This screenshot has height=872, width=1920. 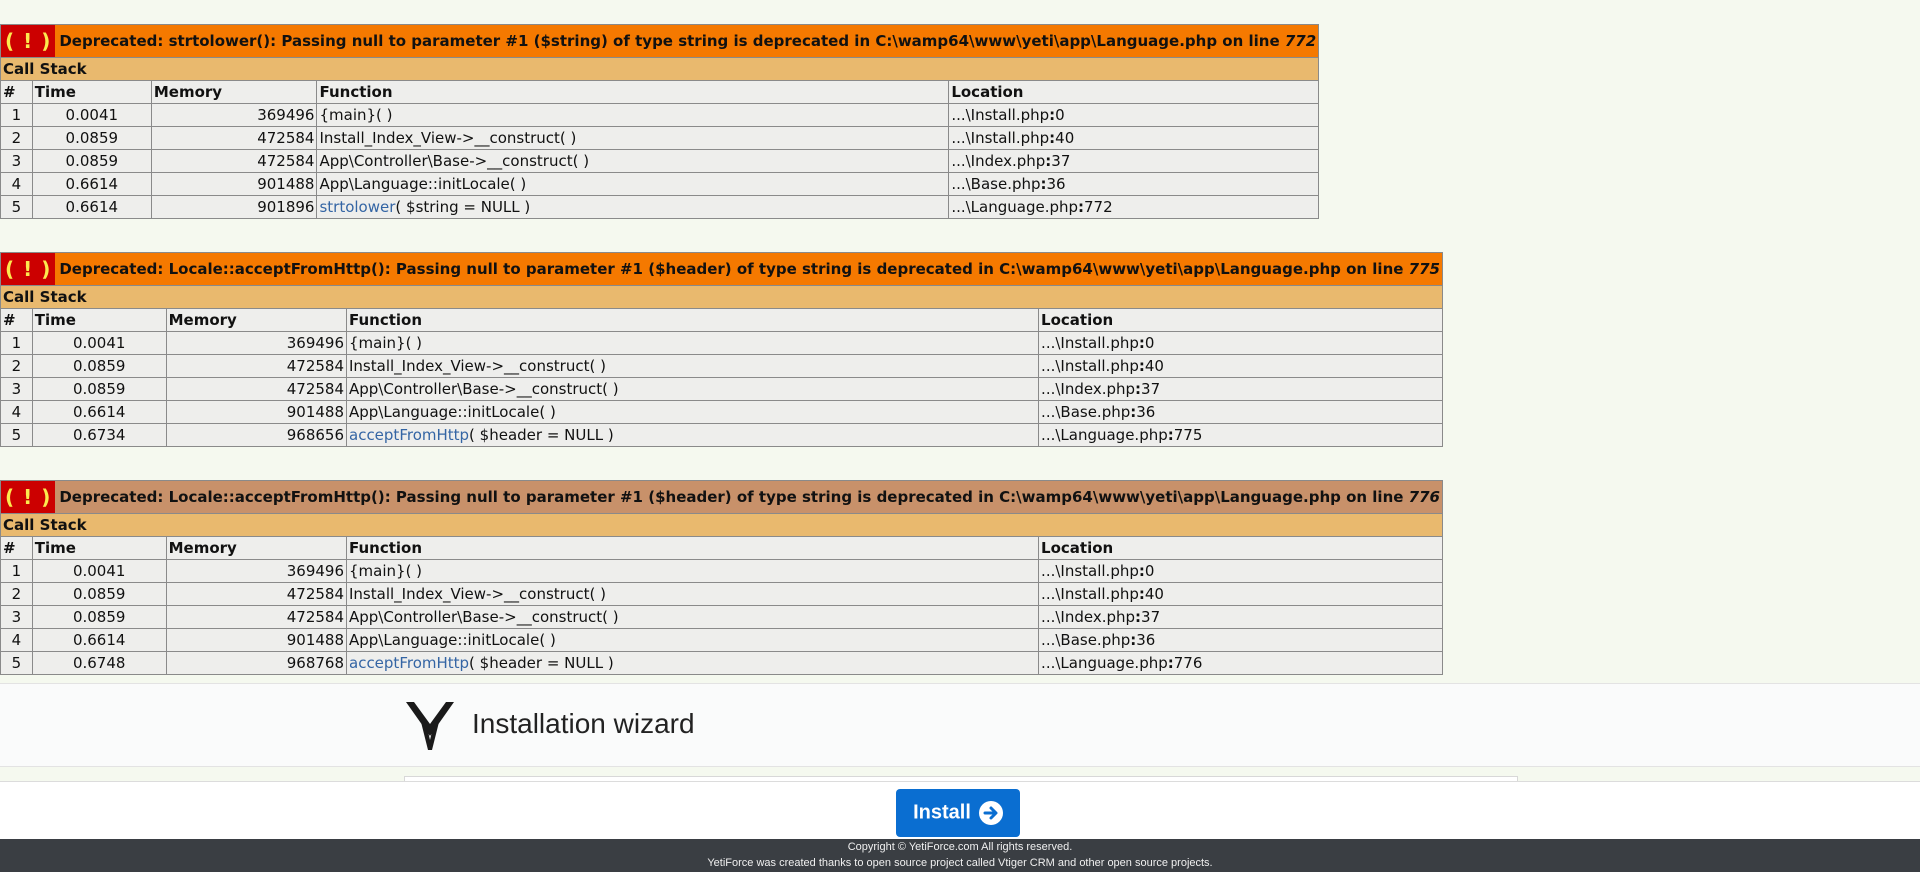 I want to click on function-args: ( $header = NULL ), so click(x=541, y=663).